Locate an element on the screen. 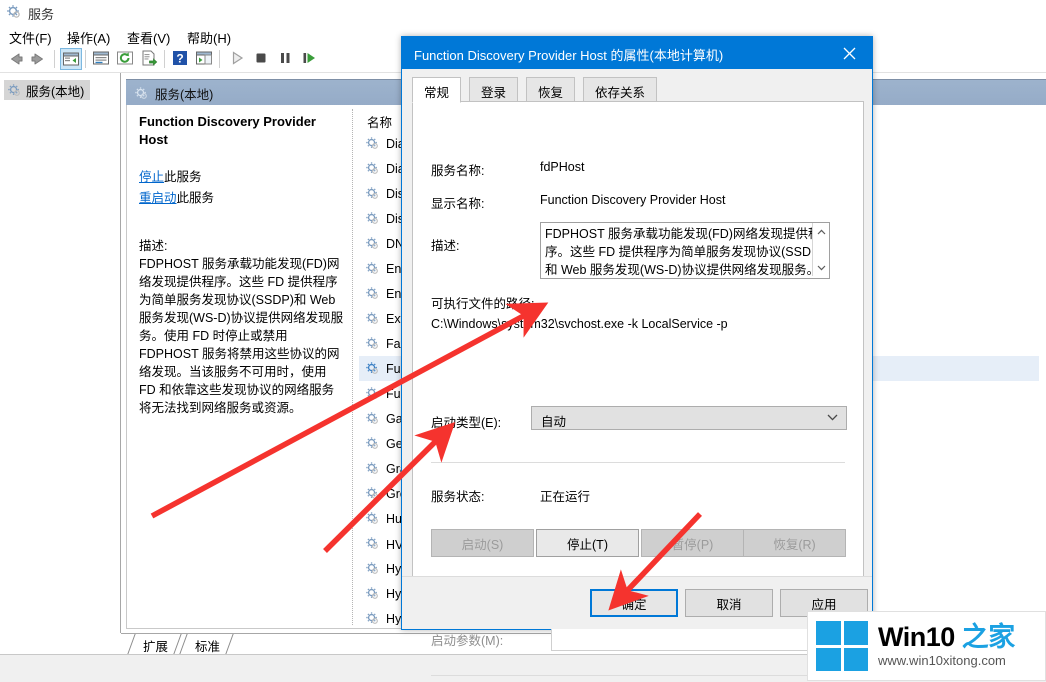 The width and height of the screenshot is (1046, 682). pause-service-icon is located at coordinates (286, 59).